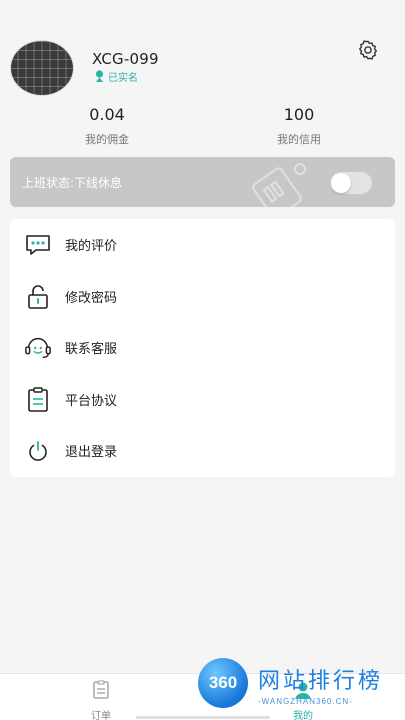  I want to click on commission-label: 我的佣金, so click(107, 139).